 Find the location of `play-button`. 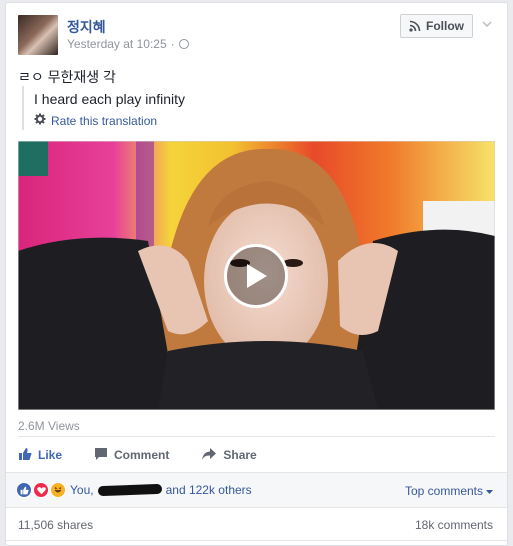

play-button is located at coordinates (256, 276).